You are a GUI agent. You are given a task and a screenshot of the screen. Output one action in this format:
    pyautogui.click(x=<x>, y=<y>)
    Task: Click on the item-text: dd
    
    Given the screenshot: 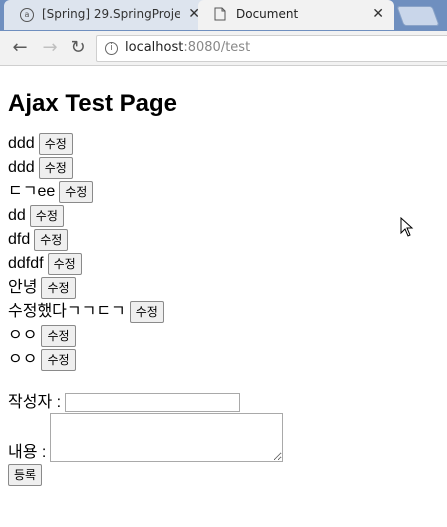 What is the action you would take?
    pyautogui.click(x=17, y=215)
    